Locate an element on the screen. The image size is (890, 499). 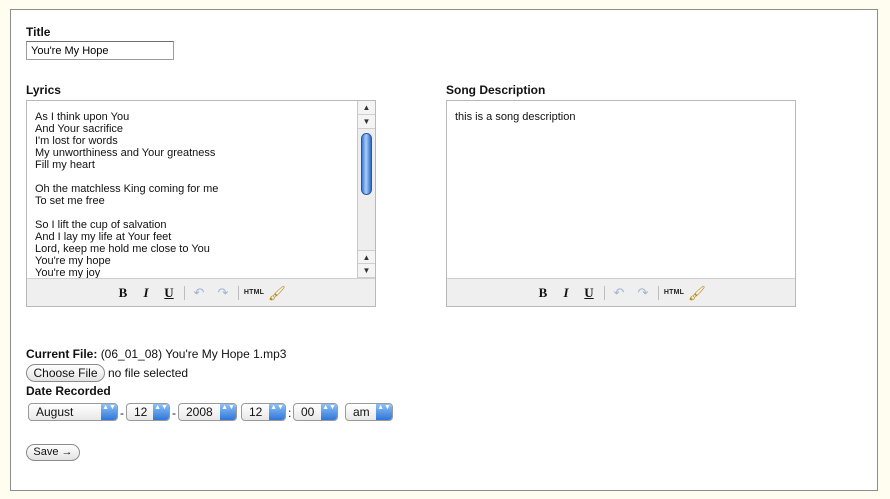
description-label: Song Description is located at coordinates (496, 90).